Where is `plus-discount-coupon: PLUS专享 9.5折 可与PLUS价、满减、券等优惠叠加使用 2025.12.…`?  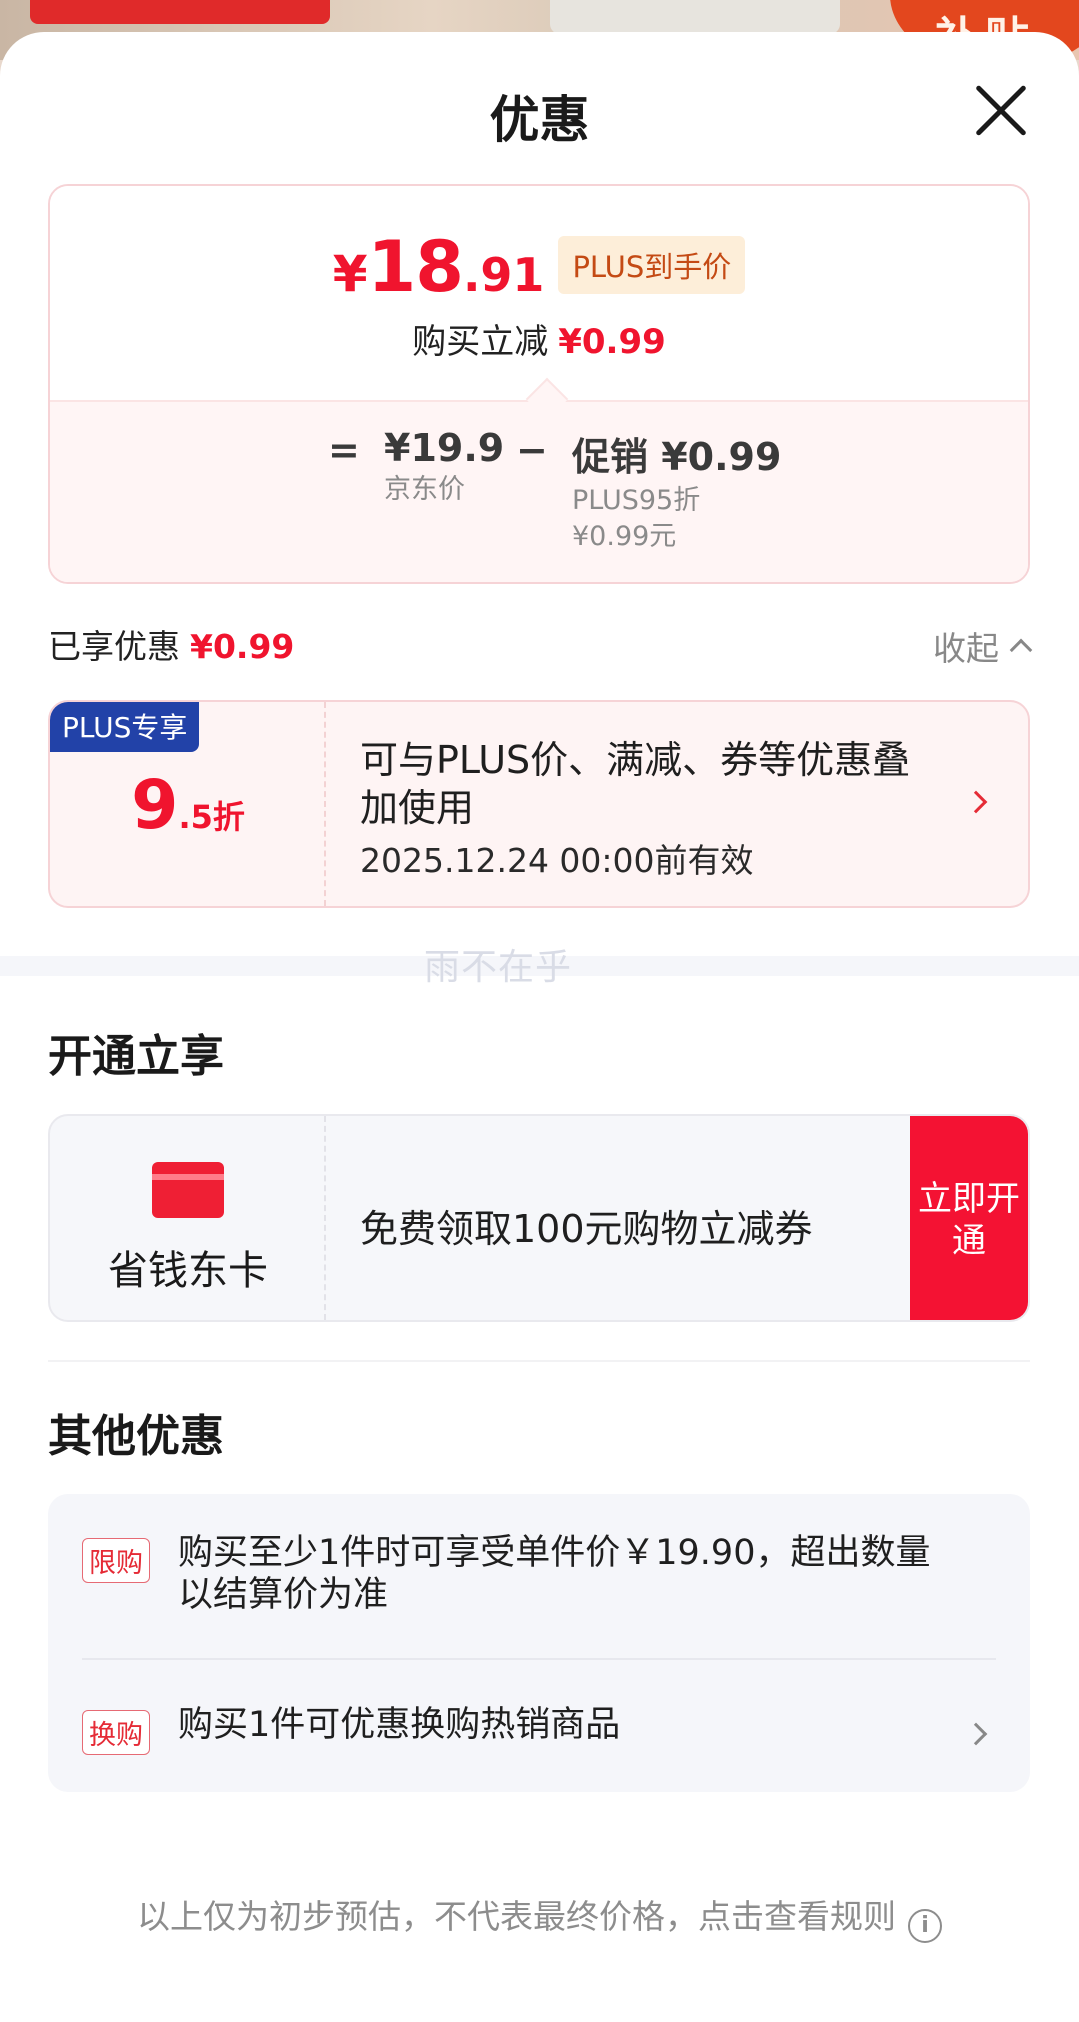 plus-discount-coupon: PLUS专享 9.5折 可与PLUS价、满减、券等优惠叠加使用 2025.12.… is located at coordinates (539, 804).